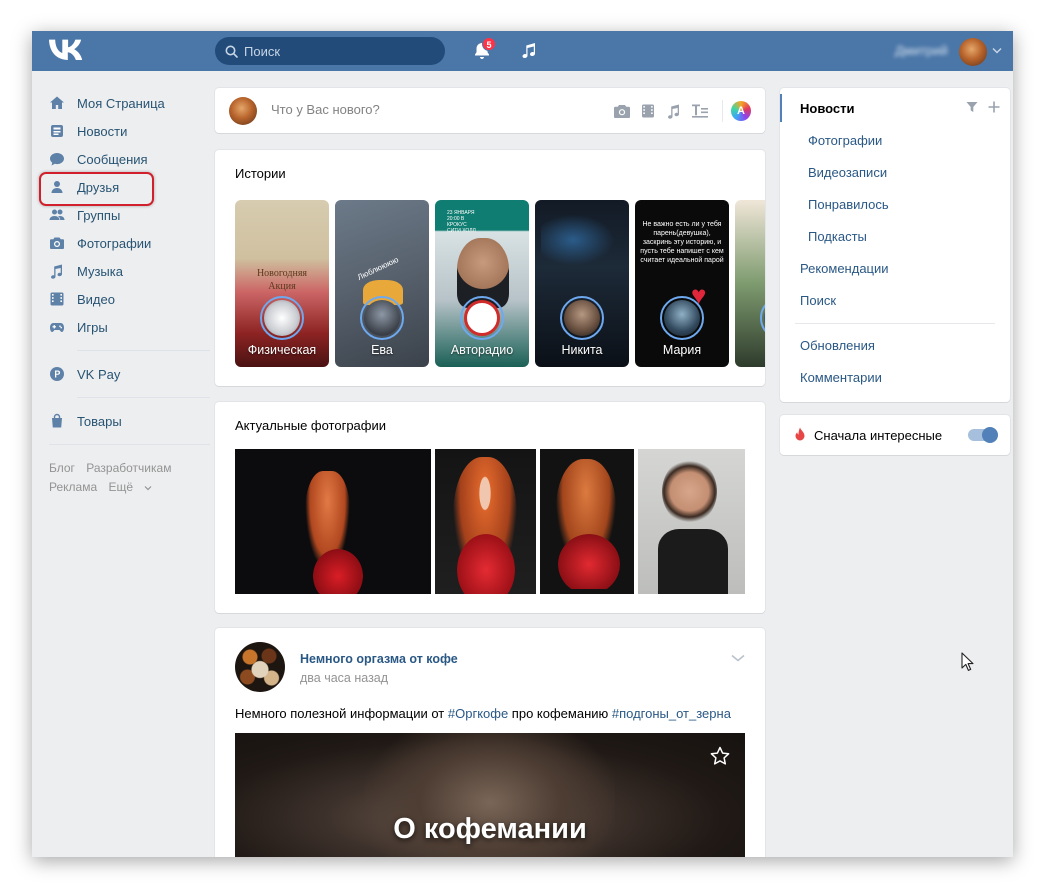 This screenshot has width=1045, height=889. What do you see at coordinates (720, 756) in the screenshot?
I see `star-icon` at bounding box center [720, 756].